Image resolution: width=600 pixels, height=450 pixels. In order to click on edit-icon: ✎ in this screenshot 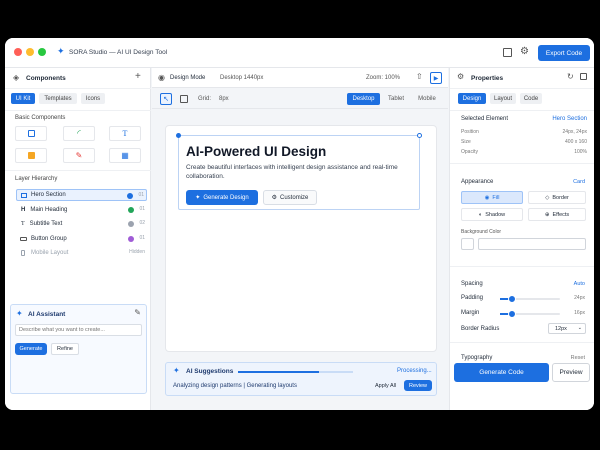, I will do `click(137, 312)`.